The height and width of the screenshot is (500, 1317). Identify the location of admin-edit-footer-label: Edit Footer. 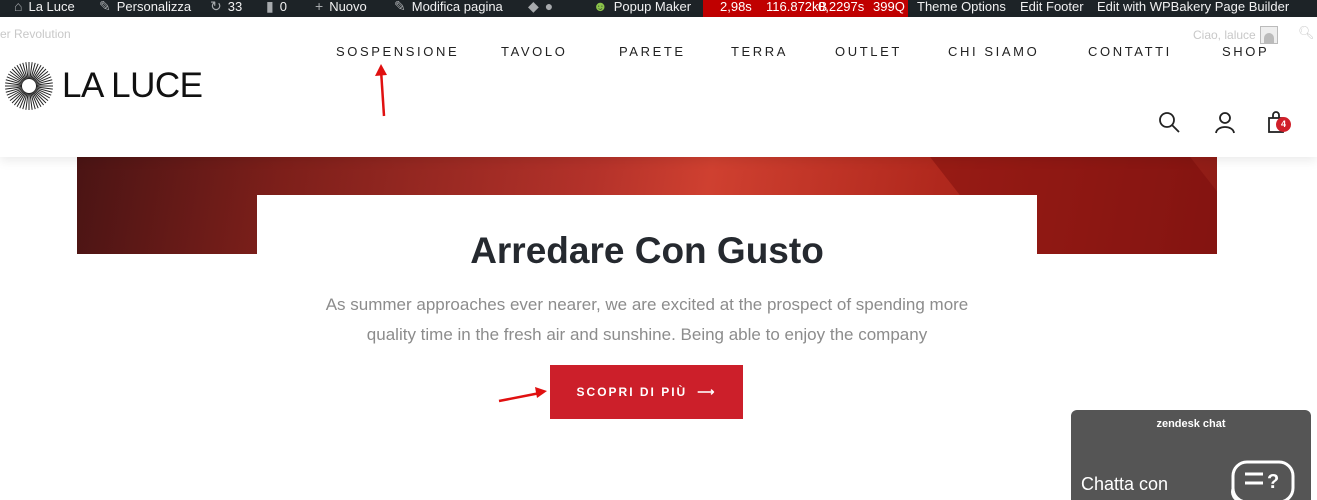
(1052, 7).